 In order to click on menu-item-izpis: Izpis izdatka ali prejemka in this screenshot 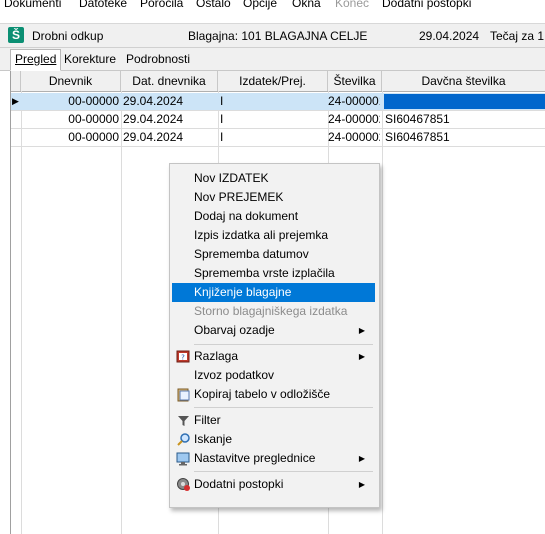, I will do `click(273, 235)`.